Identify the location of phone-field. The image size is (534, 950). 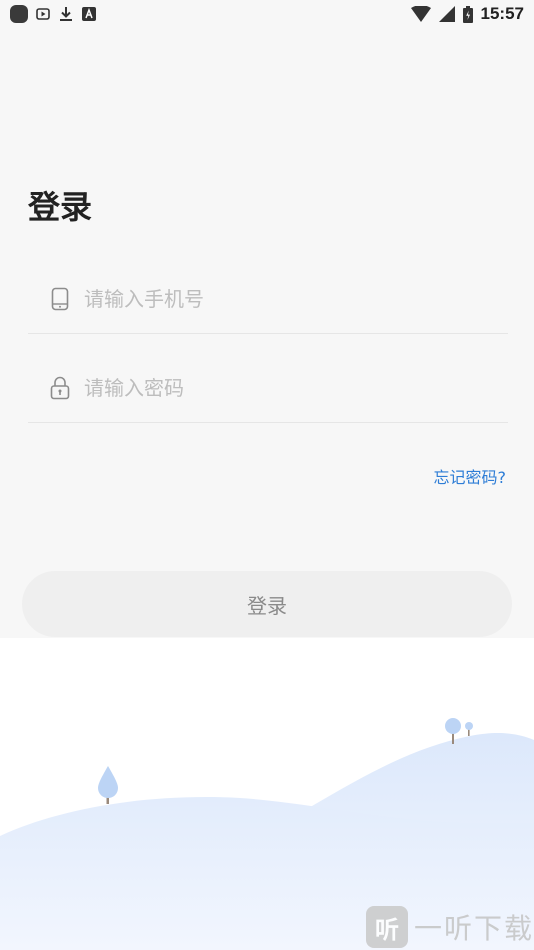
(268, 299).